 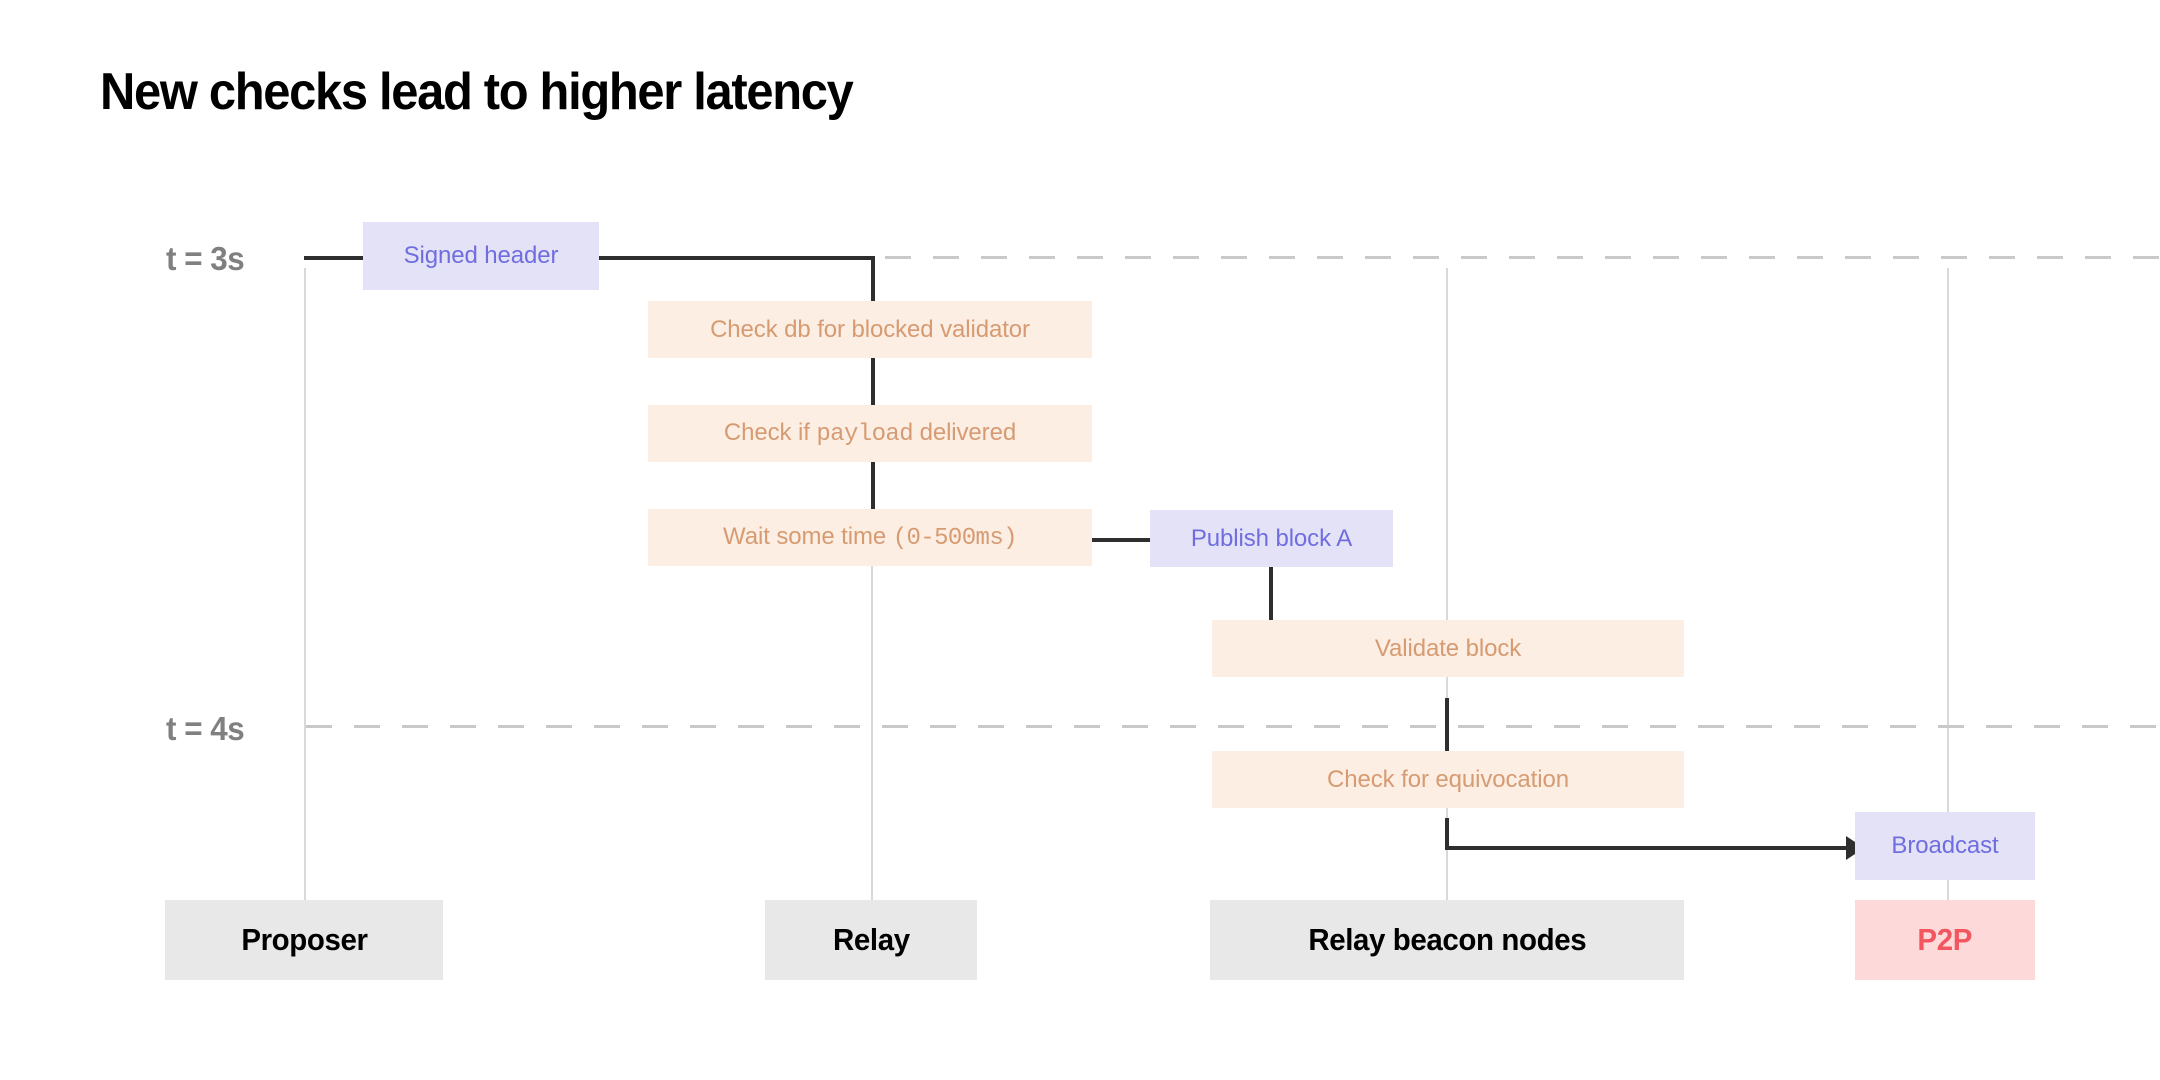 What do you see at coordinates (770, 432) in the screenshot?
I see `text-part: Check if` at bounding box center [770, 432].